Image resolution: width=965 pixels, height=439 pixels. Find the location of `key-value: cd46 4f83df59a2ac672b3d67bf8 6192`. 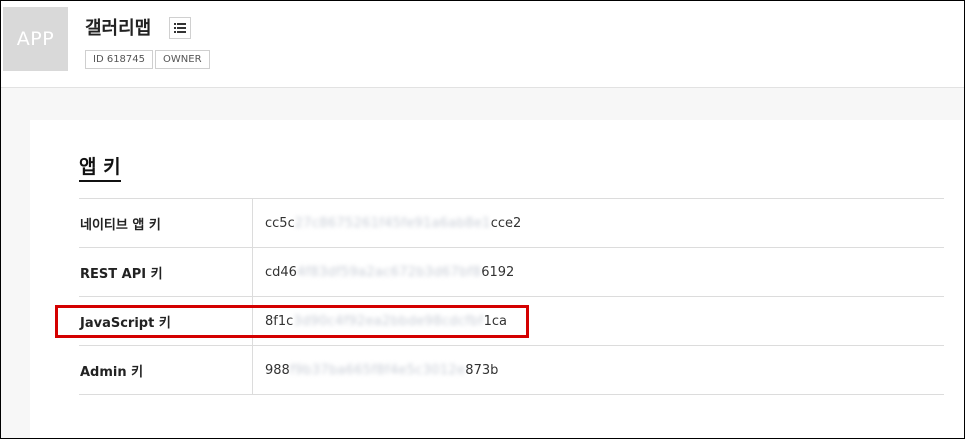

key-value: cd46 4f83df59a2ac672b3d67bf8 6192 is located at coordinates (383, 272).